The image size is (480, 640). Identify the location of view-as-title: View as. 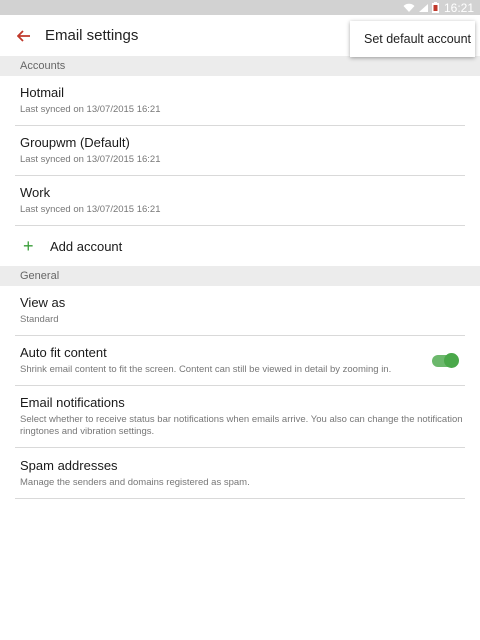
(43, 302).